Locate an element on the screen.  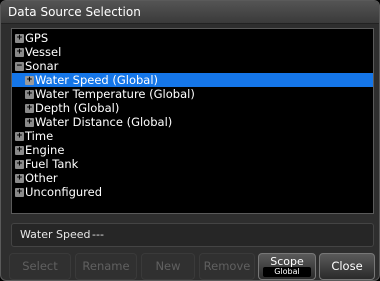
tree-item: + Water Speed (Global) is located at coordinates (192, 80).